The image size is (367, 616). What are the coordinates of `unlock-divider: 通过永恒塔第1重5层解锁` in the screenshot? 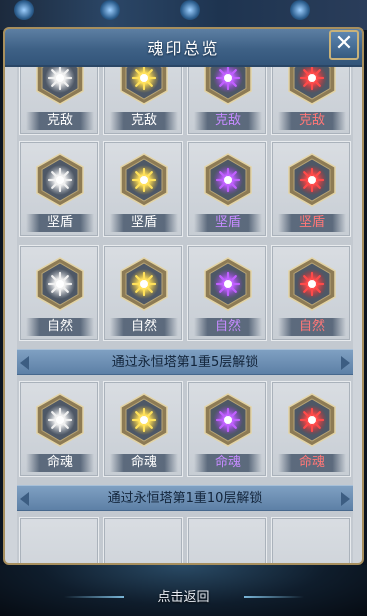 It's located at (185, 362).